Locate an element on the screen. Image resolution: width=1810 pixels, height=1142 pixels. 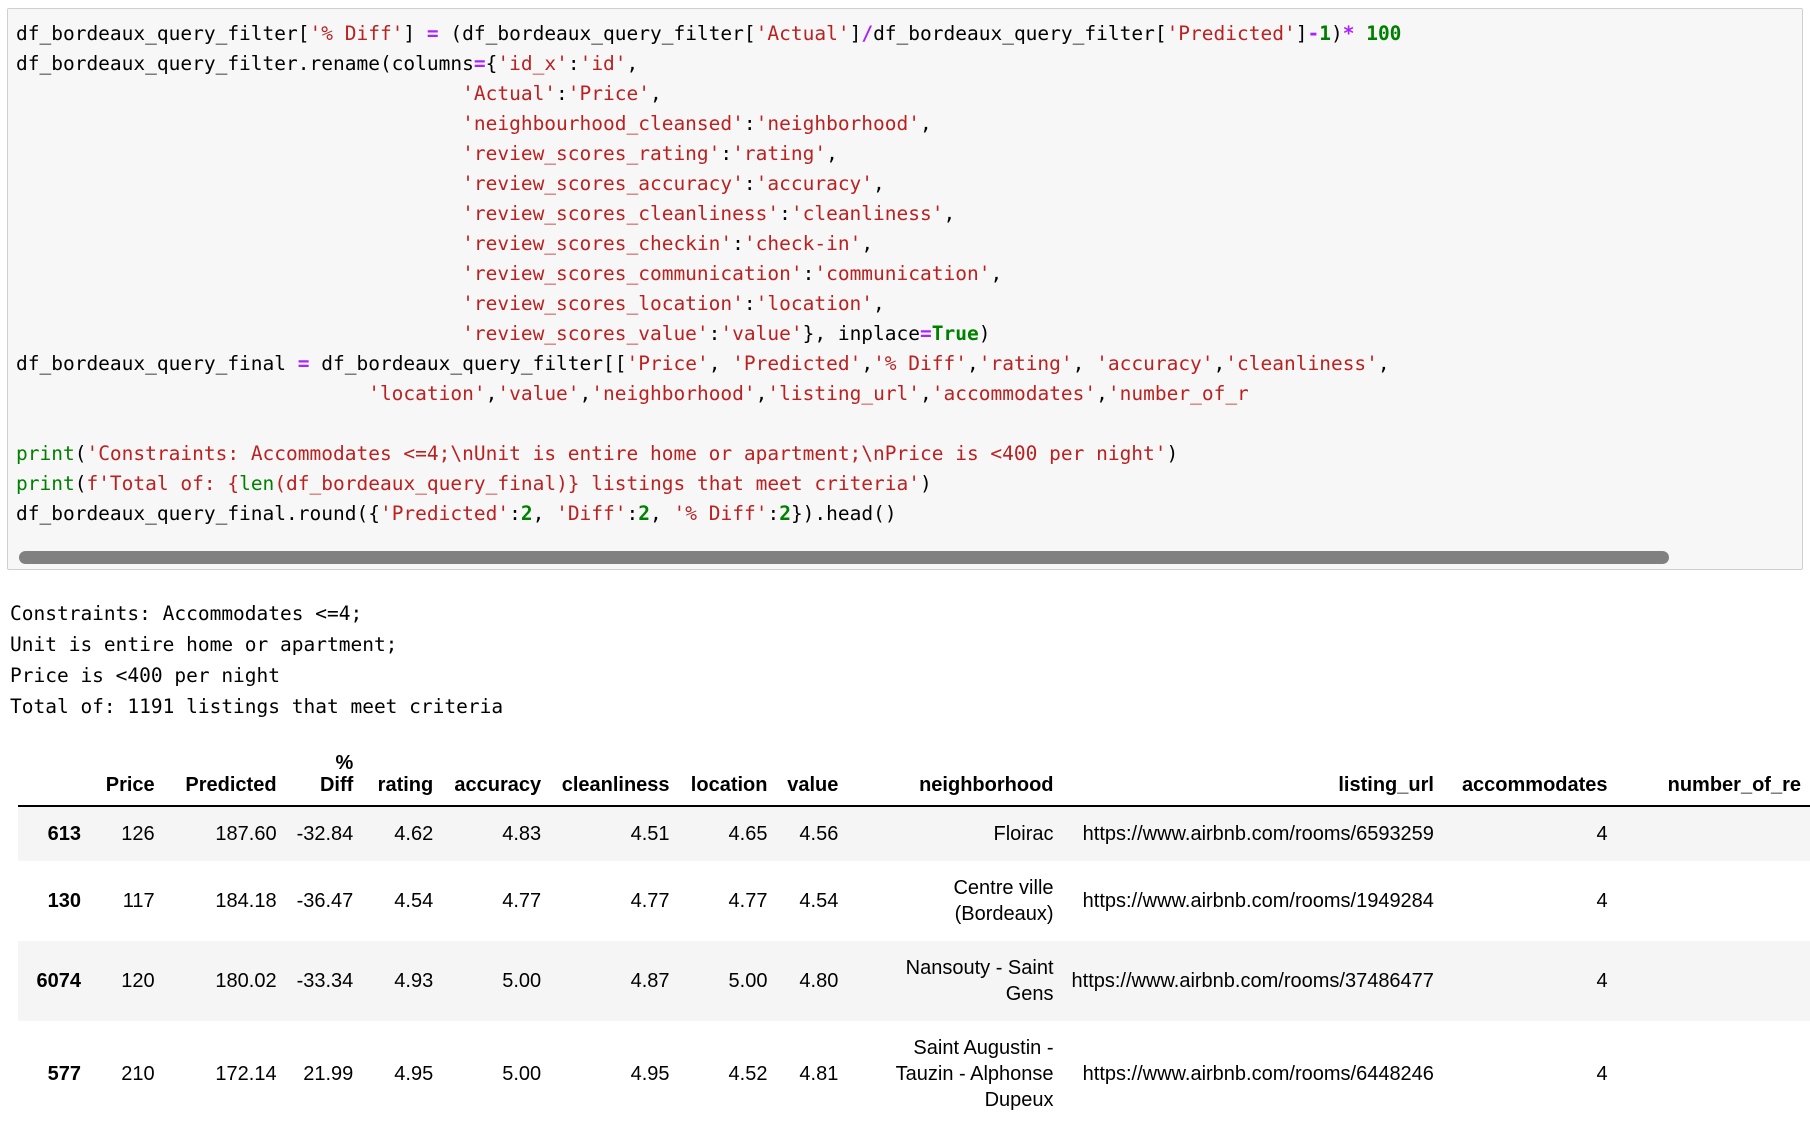
cell-listing-url: https://www.airbnb.com/rooms/37486477 is located at coordinates (1253, 981).